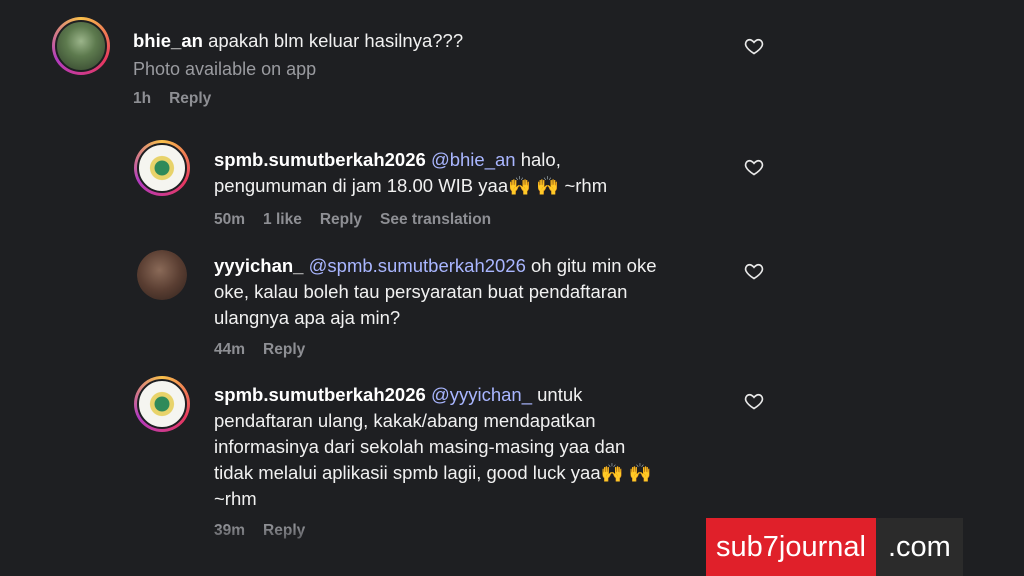 Image resolution: width=1024 pixels, height=576 pixels. Describe the element at coordinates (473, 159) in the screenshot. I see `mention-link: @bhie_an` at that location.